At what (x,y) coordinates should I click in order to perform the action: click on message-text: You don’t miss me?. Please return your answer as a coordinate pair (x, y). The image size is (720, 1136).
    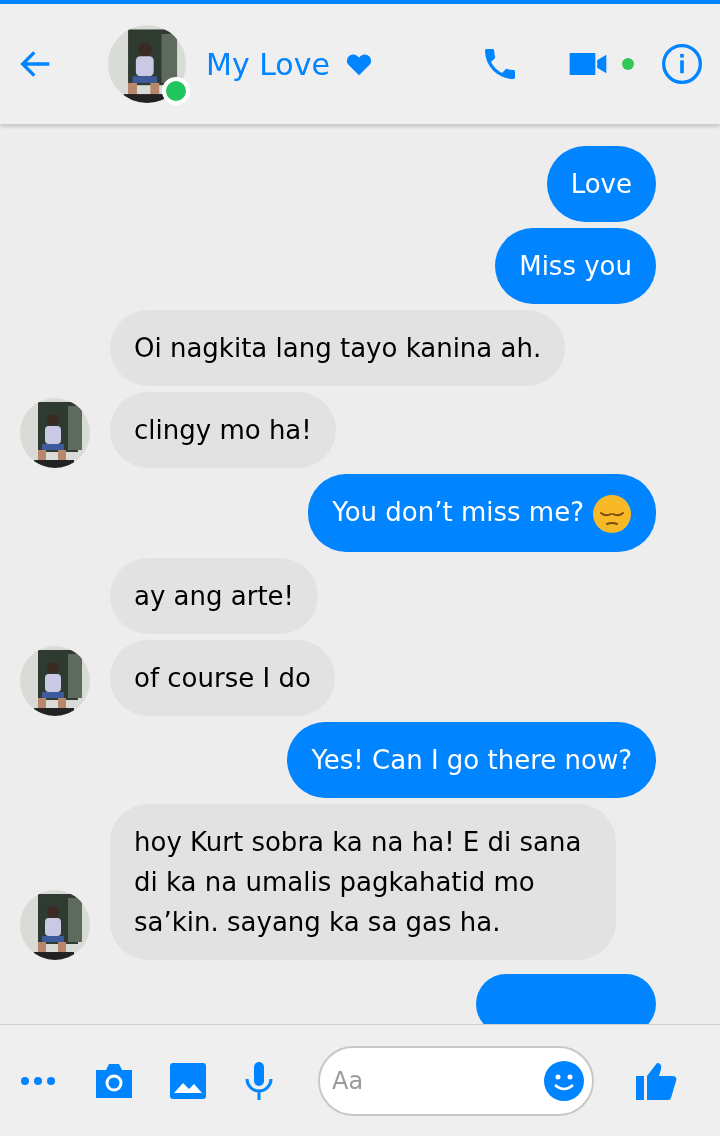
    Looking at the image, I should click on (458, 512).